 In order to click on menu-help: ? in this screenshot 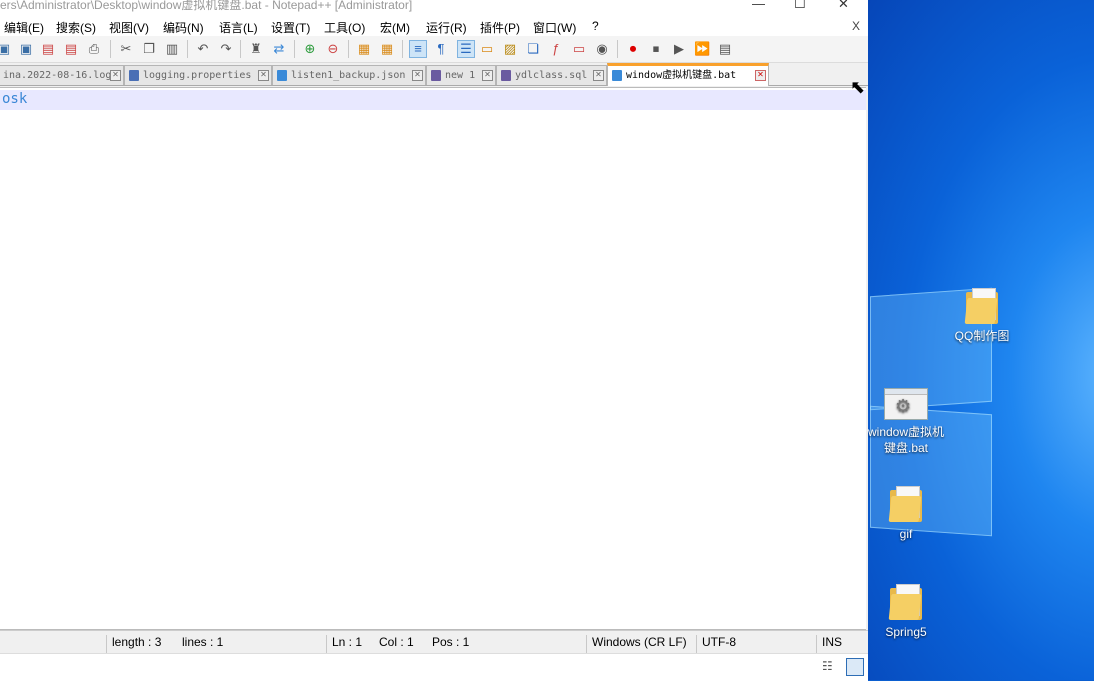, I will do `click(595, 26)`.